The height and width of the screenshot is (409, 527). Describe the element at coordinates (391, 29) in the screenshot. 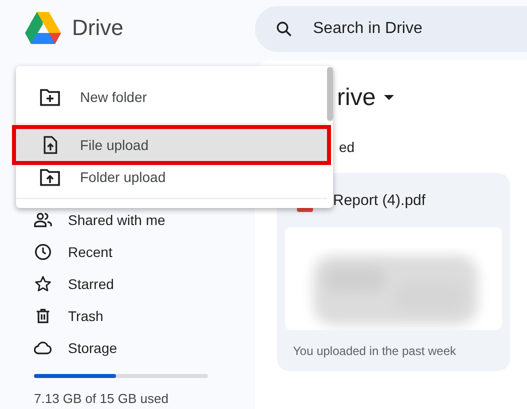

I see `search-field: Search in Drive` at that location.